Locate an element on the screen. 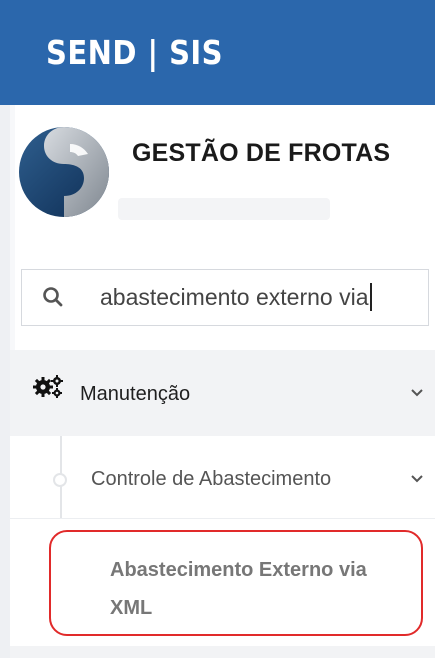  sidebar-item-manutencao: Manutenção is located at coordinates (222, 393).